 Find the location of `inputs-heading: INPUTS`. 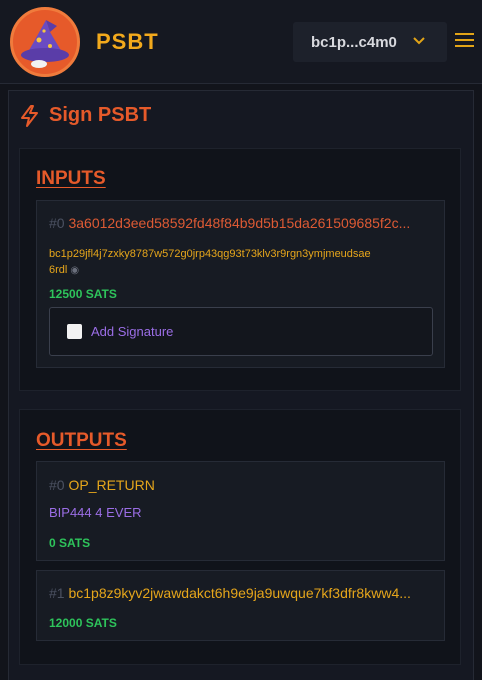

inputs-heading: INPUTS is located at coordinates (71, 178).